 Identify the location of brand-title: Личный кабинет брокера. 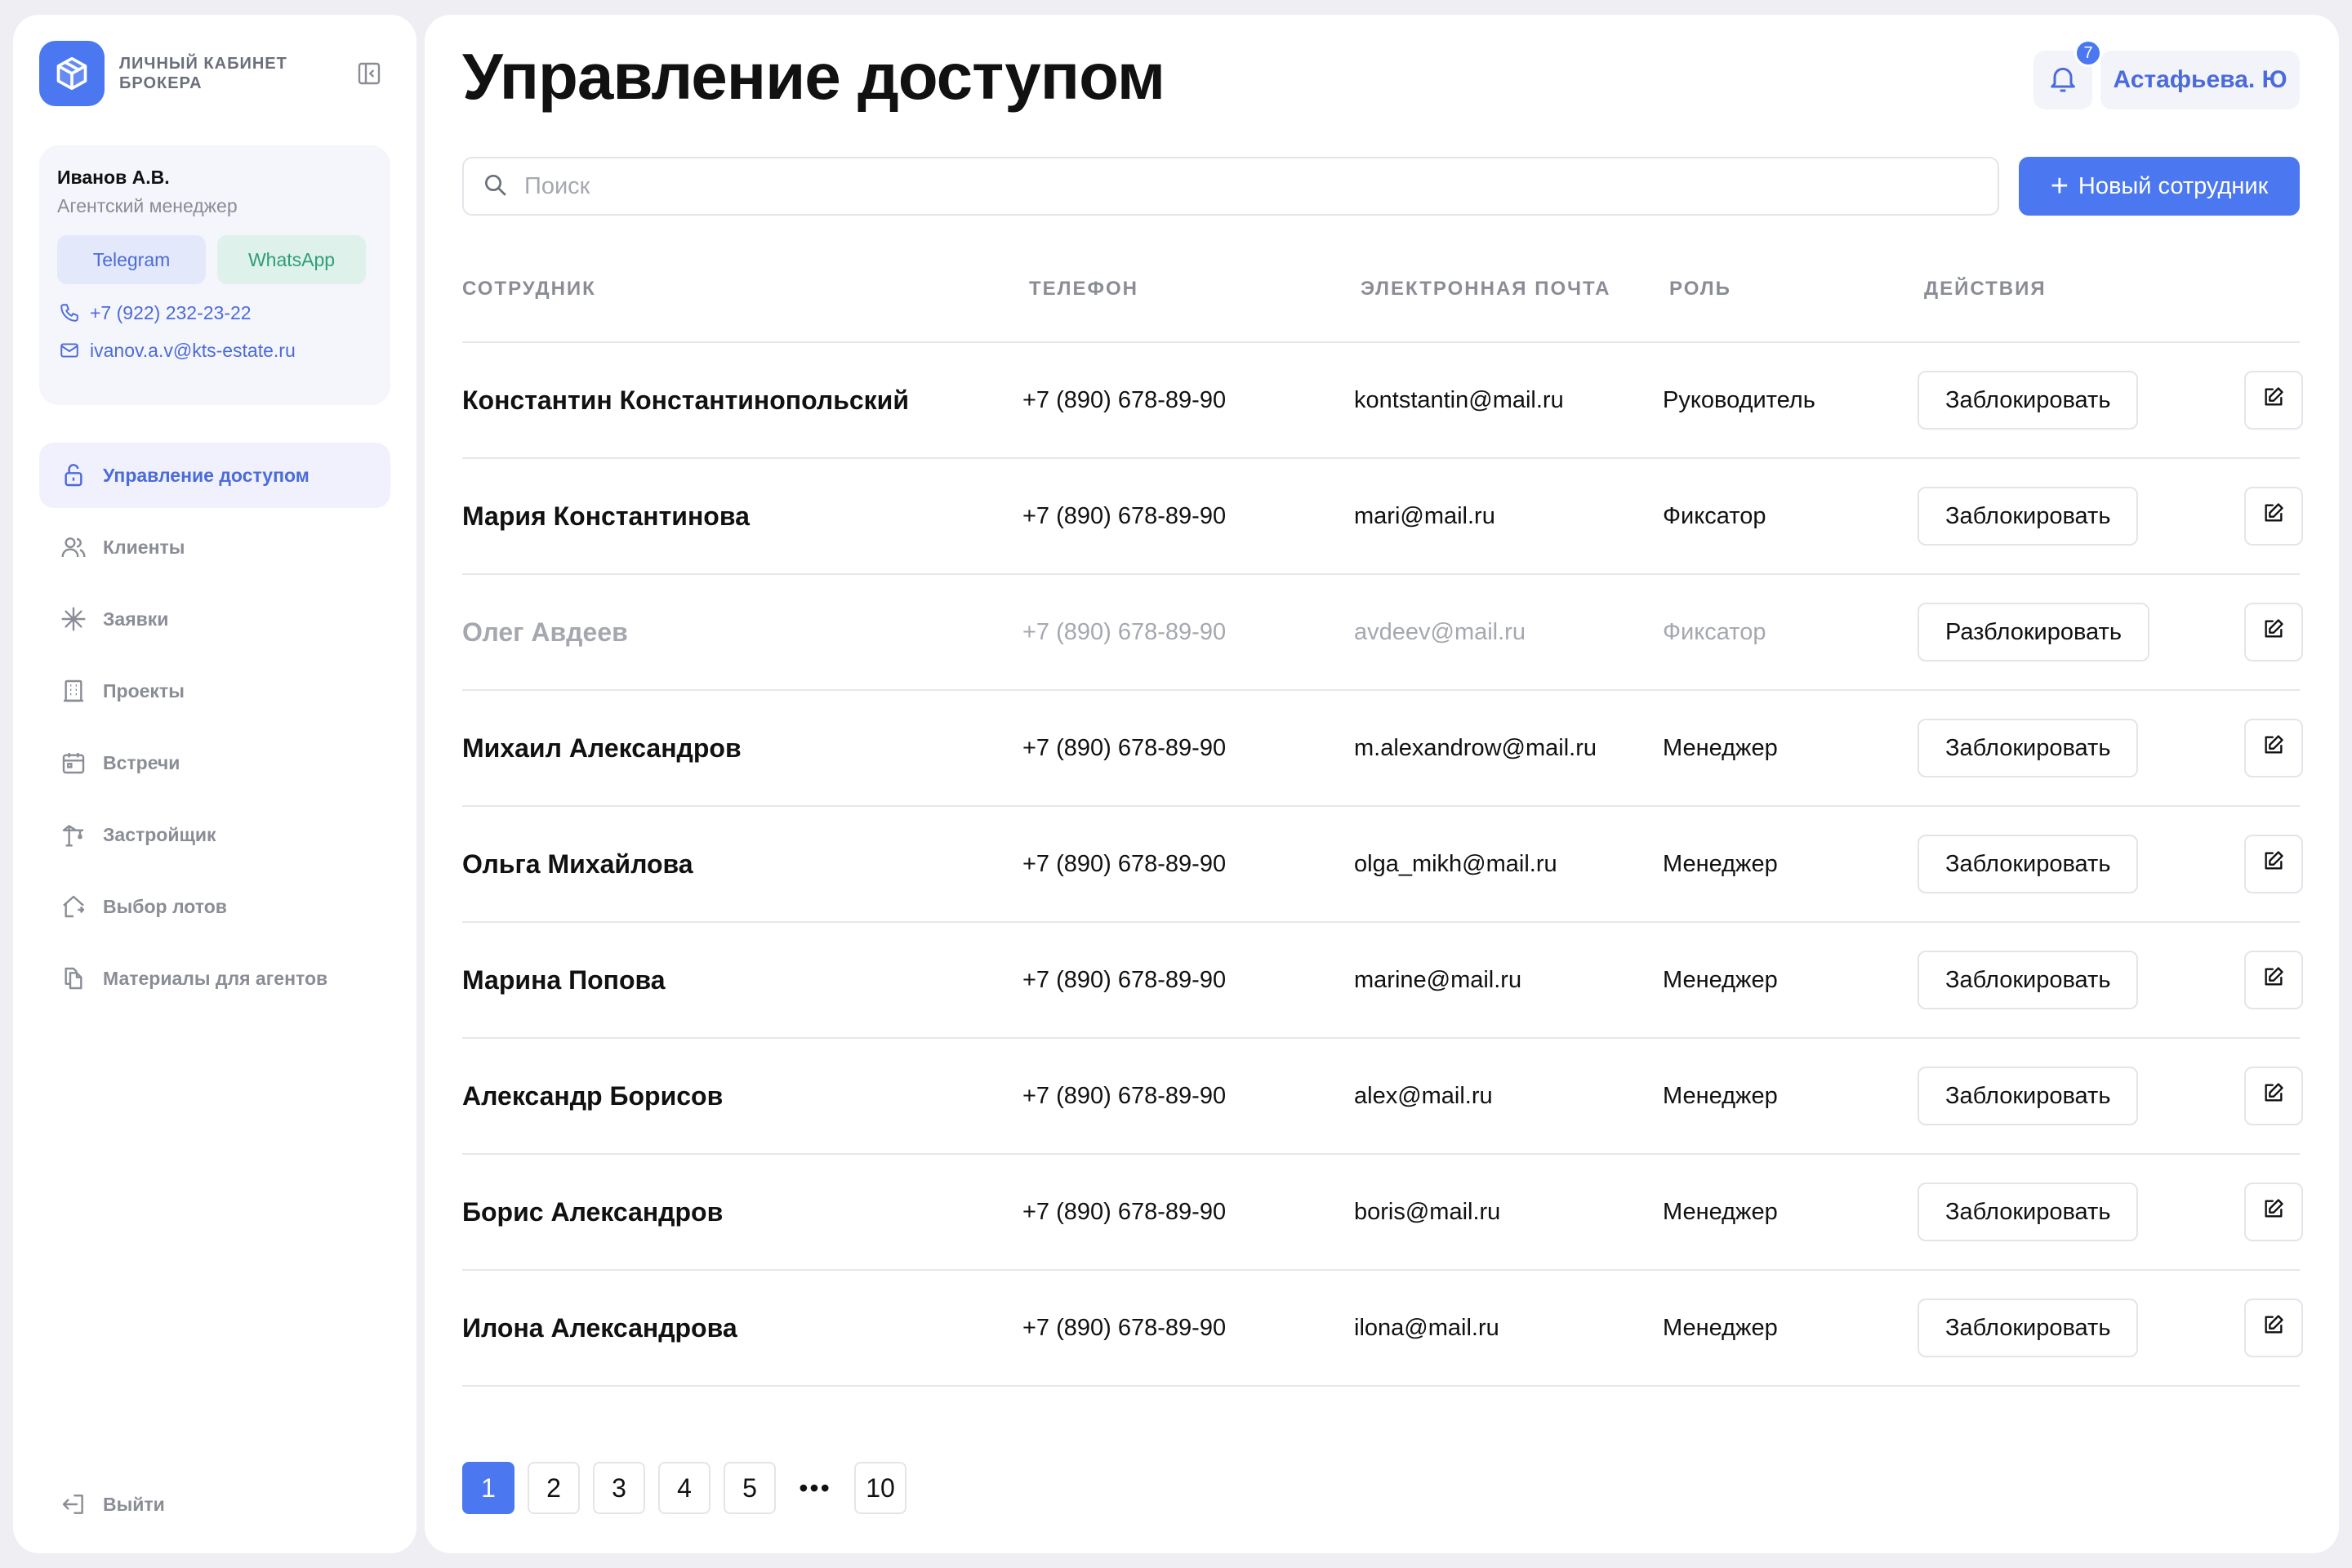
(203, 73).